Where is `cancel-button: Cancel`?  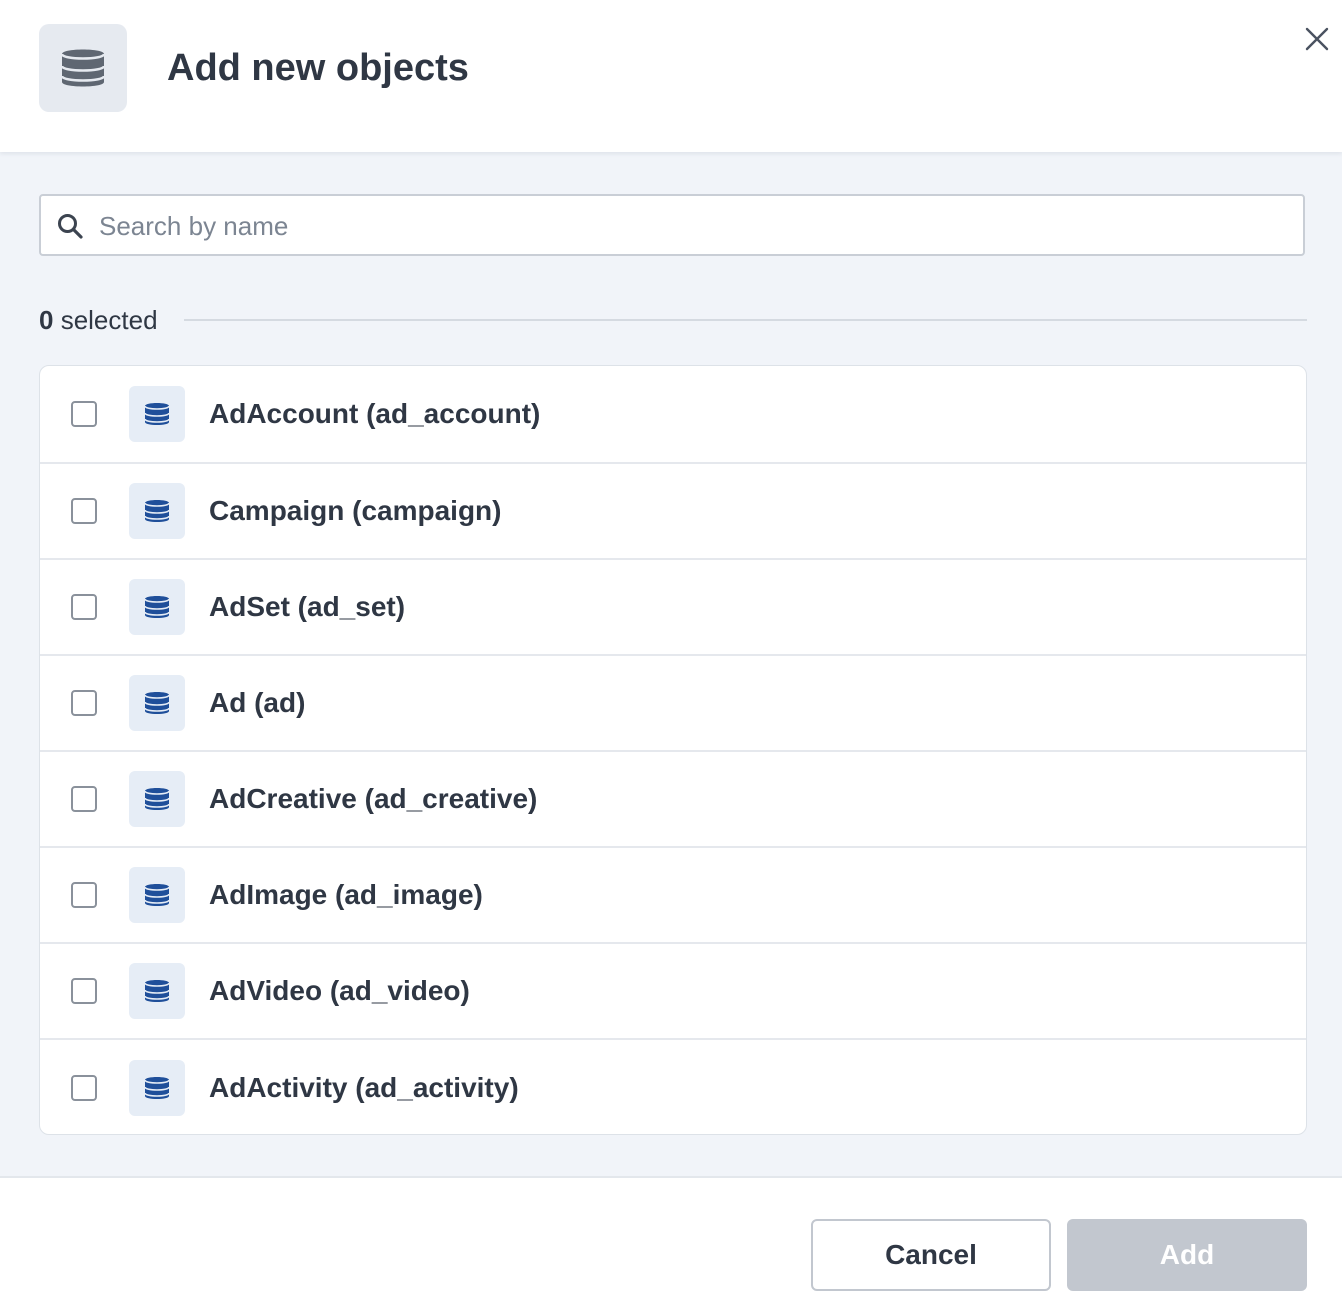
cancel-button: Cancel is located at coordinates (931, 1255).